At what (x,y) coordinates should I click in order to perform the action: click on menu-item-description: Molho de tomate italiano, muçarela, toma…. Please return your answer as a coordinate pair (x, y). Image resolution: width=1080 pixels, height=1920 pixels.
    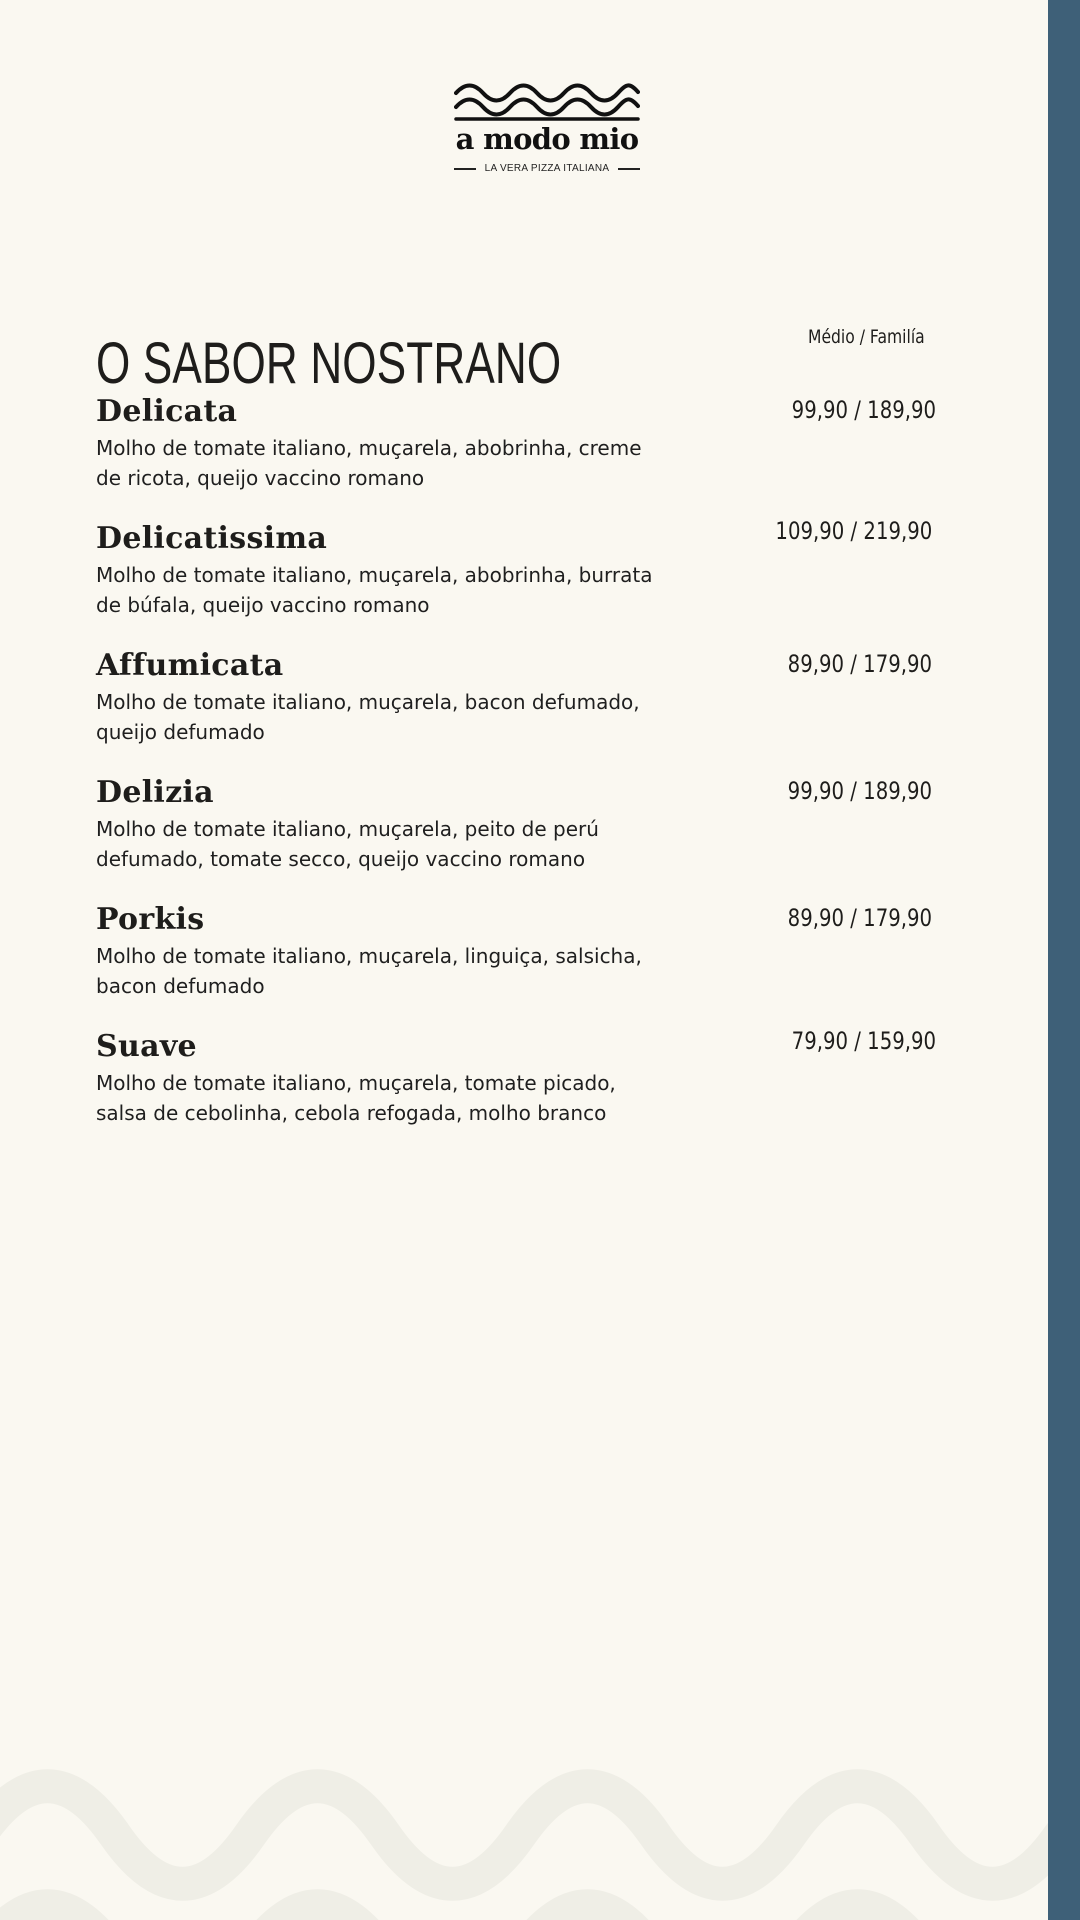
    Looking at the image, I should click on (356, 1098).